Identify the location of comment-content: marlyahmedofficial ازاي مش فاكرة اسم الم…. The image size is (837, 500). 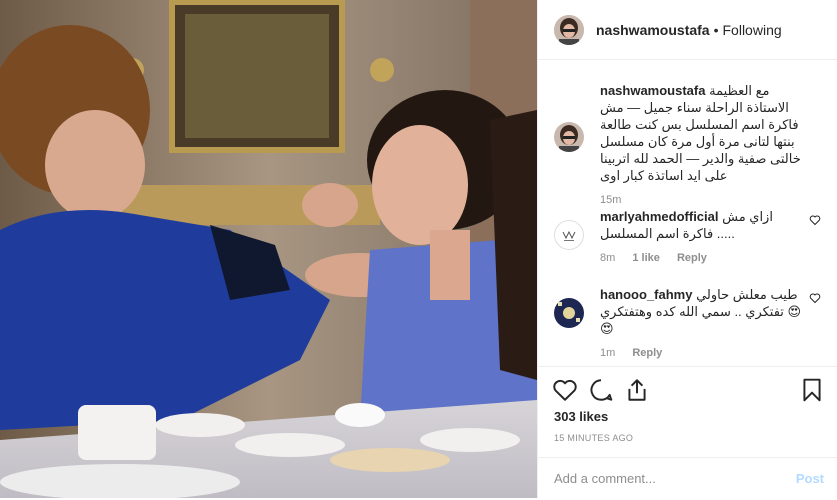
(701, 225).